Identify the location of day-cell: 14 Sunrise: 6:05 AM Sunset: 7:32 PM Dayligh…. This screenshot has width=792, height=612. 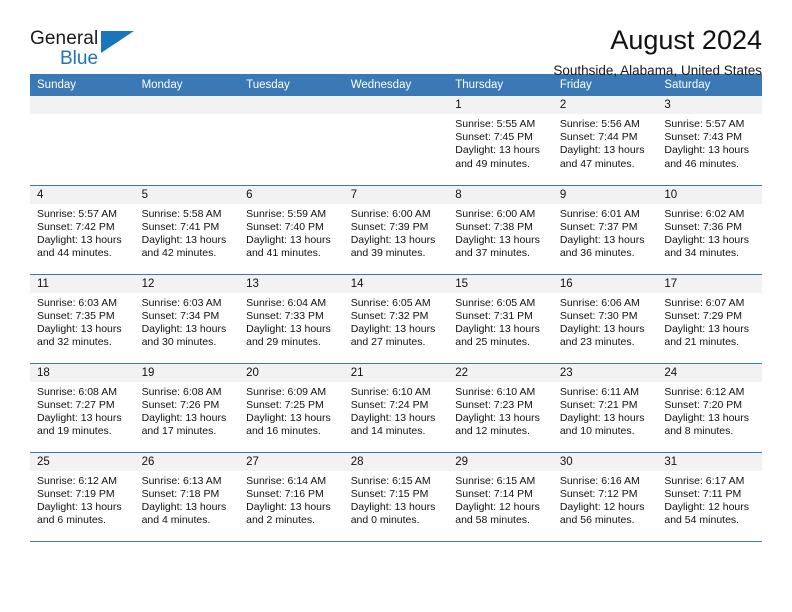
(396, 318).